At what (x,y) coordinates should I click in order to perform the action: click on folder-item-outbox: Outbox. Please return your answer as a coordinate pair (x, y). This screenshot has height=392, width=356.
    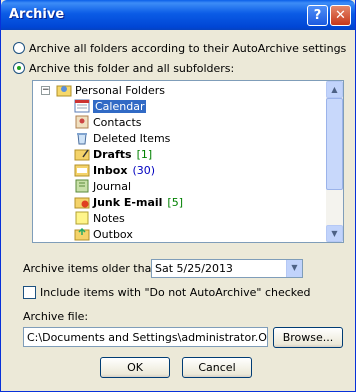
    Looking at the image, I should click on (103, 234).